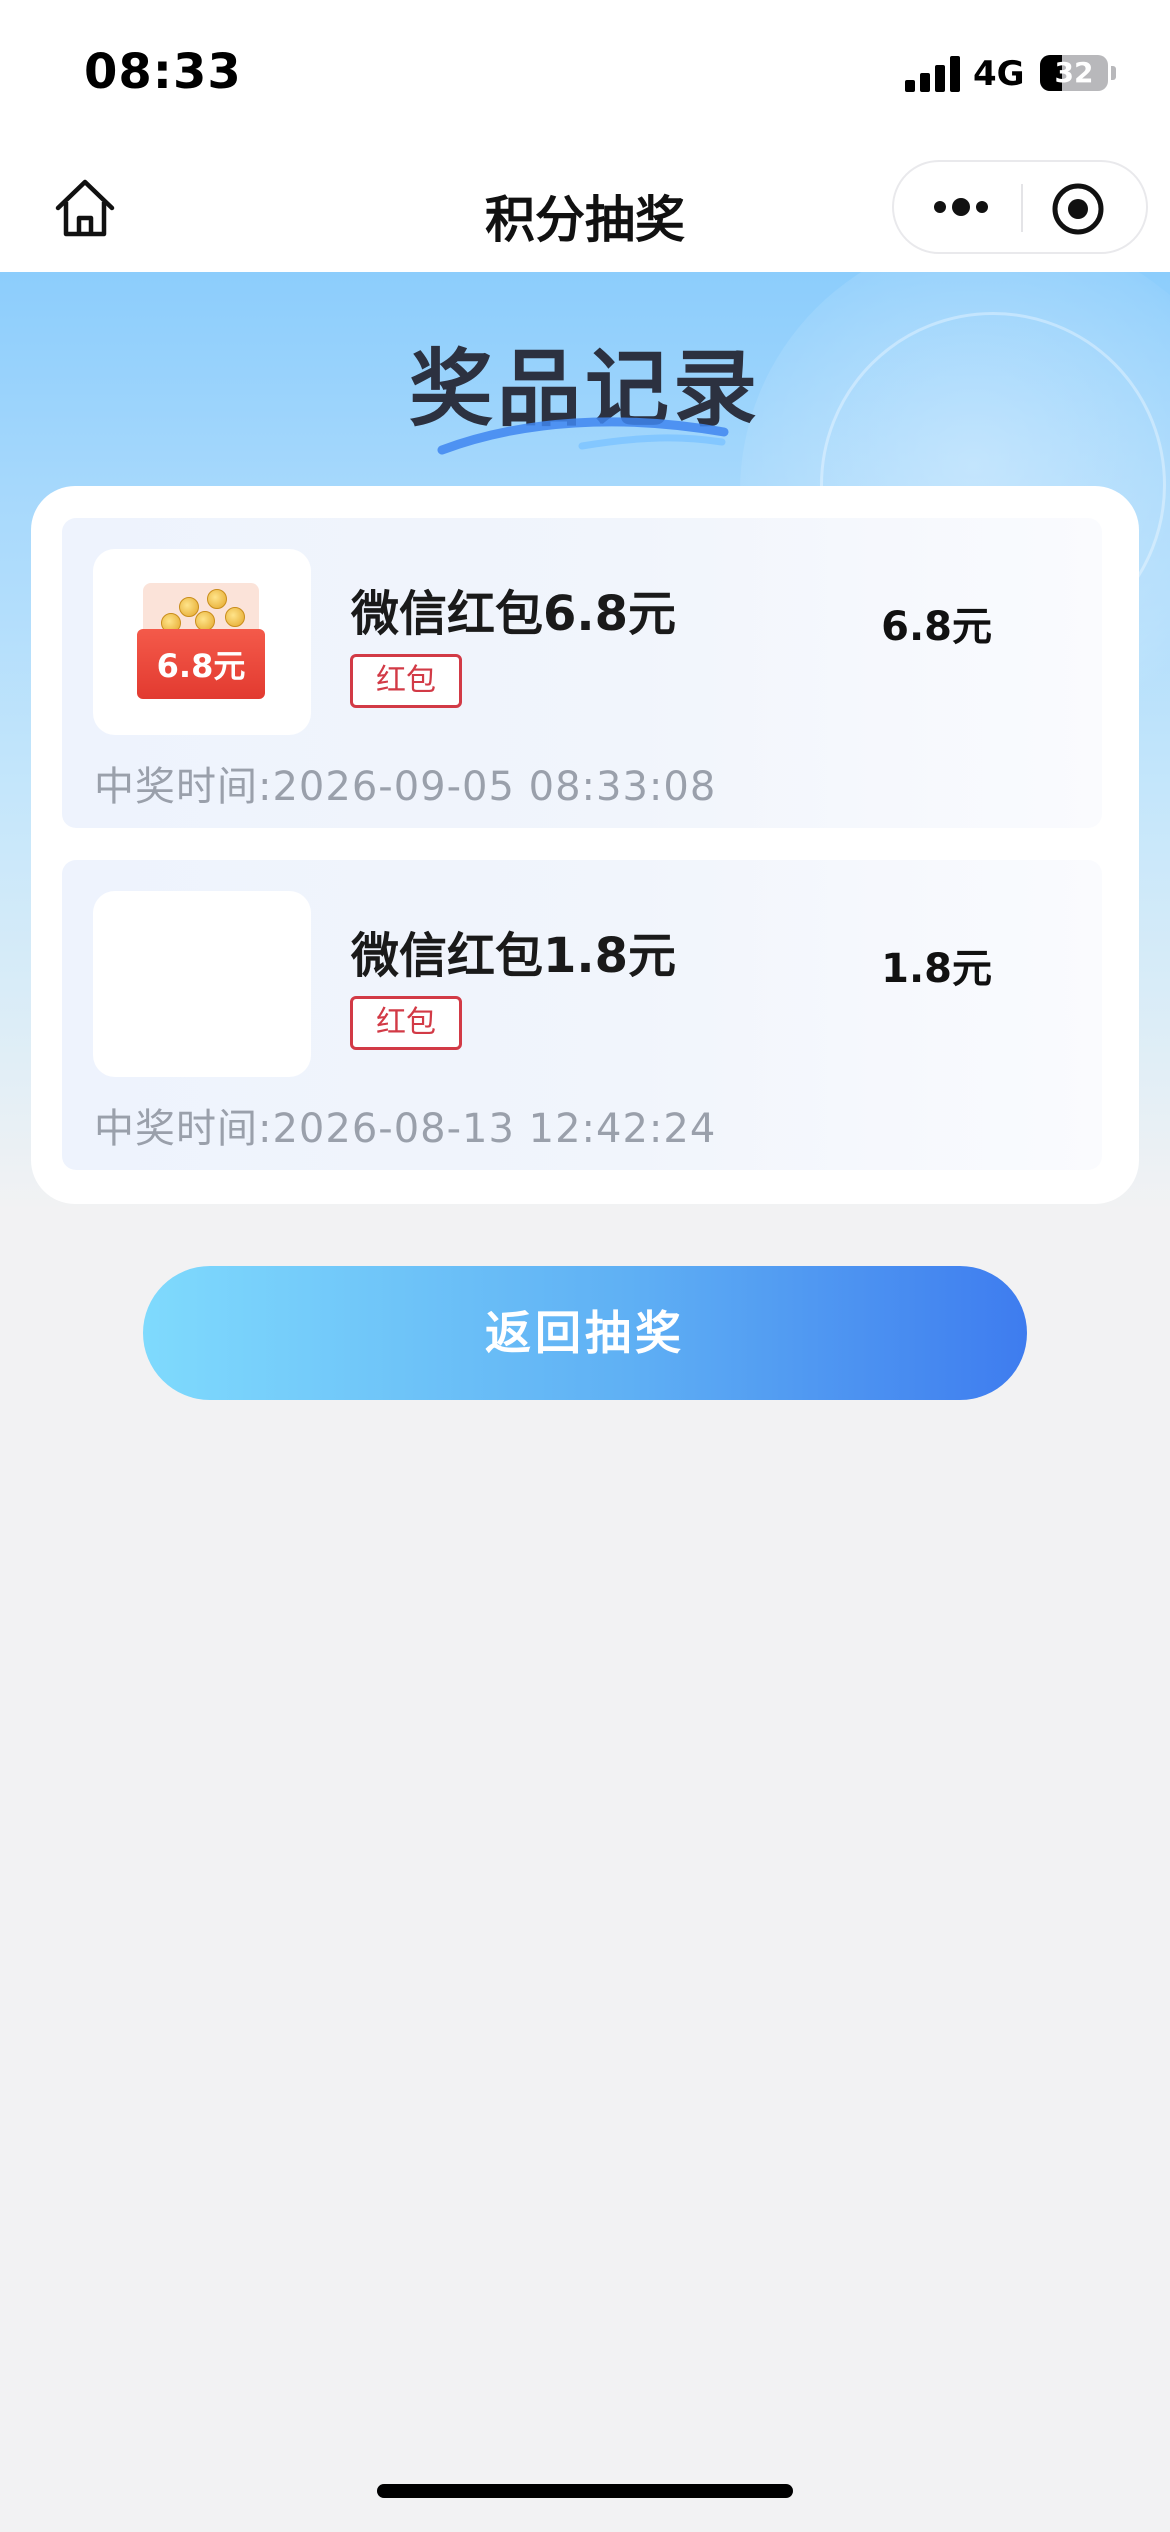  Describe the element at coordinates (163, 72) in the screenshot. I see `status-time: 08:33` at that location.